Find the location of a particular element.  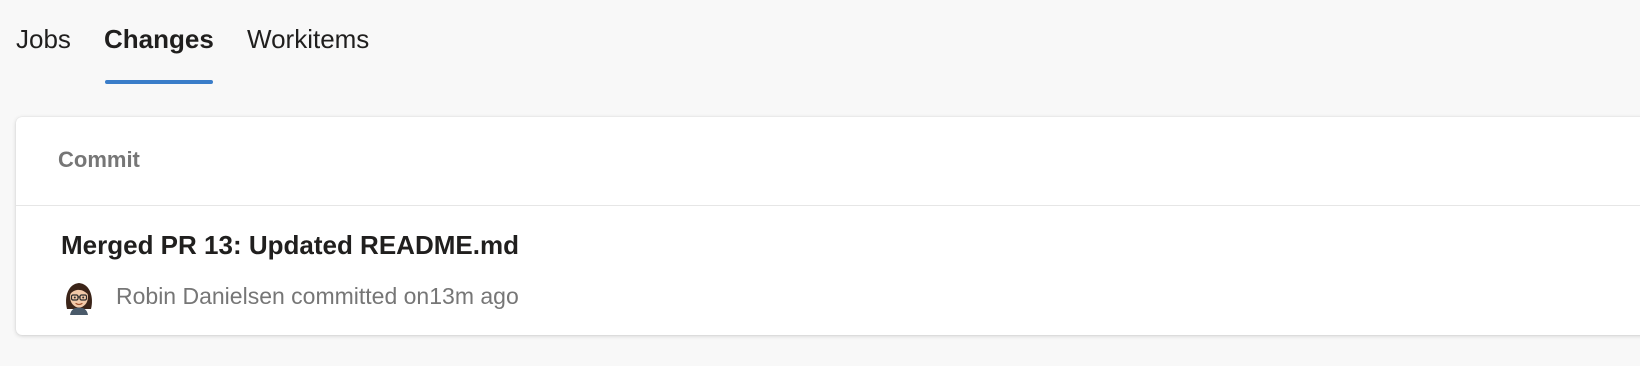

tab-jobs: Jobs is located at coordinates (43, 39).